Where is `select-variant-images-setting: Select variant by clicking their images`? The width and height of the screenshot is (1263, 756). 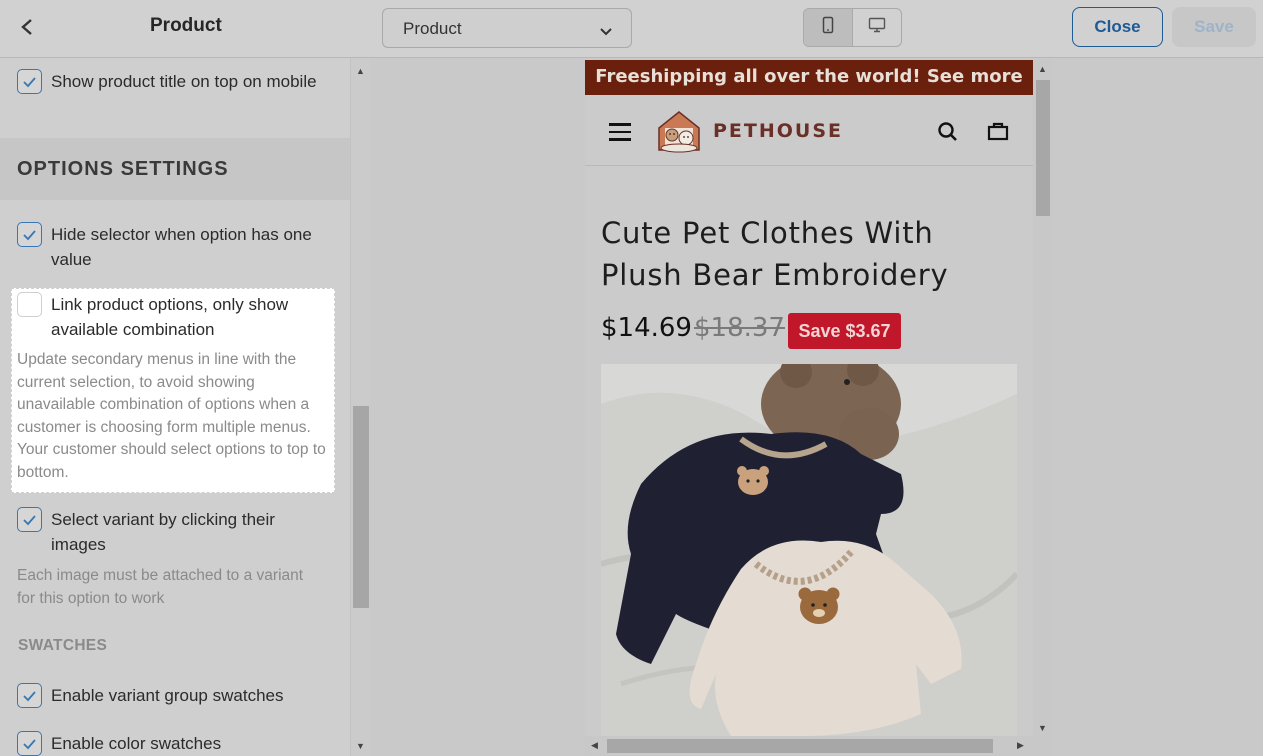 select-variant-images-setting: Select variant by clicking their images is located at coordinates (174, 532).